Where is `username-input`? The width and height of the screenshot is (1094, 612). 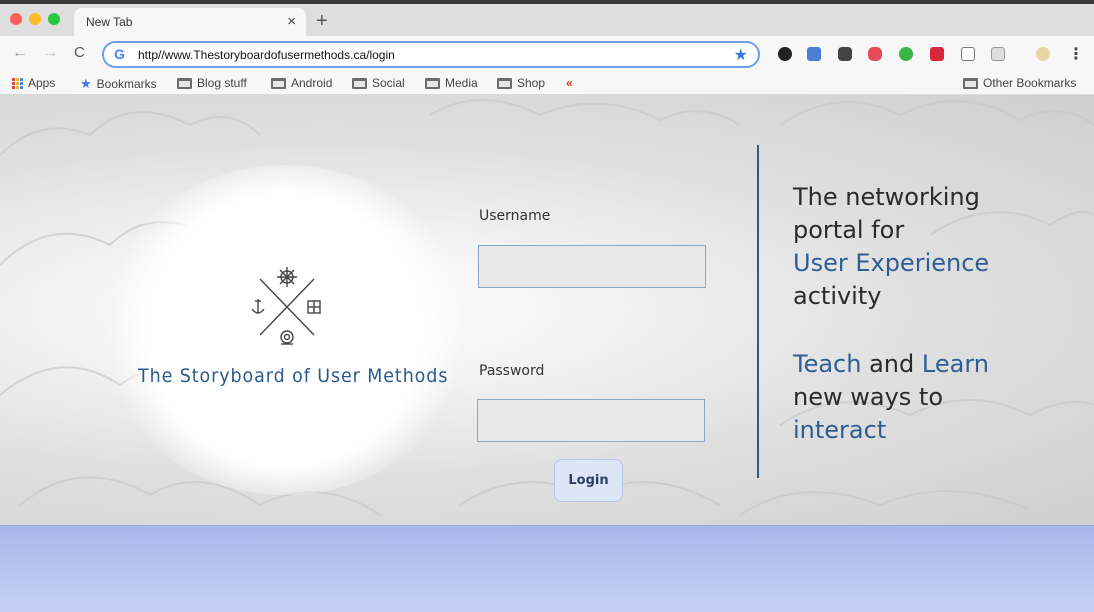
username-input is located at coordinates (592, 266).